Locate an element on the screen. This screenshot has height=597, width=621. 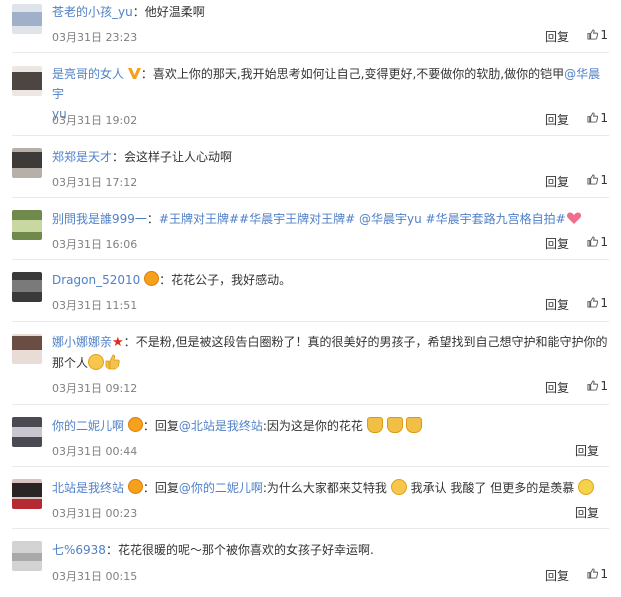
comment-username: 是亮哥的女人 is located at coordinates (88, 74).